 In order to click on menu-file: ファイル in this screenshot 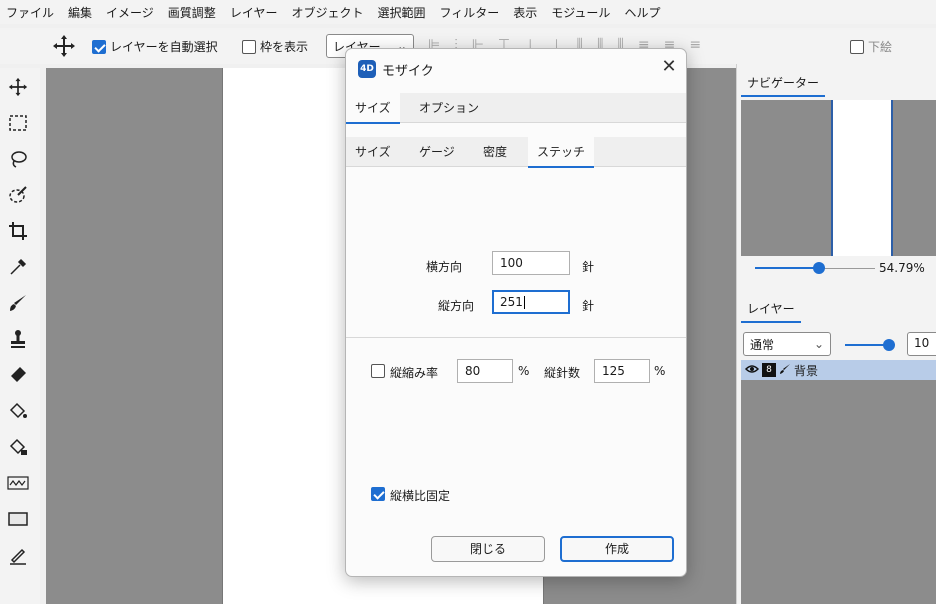, I will do `click(30, 12)`.